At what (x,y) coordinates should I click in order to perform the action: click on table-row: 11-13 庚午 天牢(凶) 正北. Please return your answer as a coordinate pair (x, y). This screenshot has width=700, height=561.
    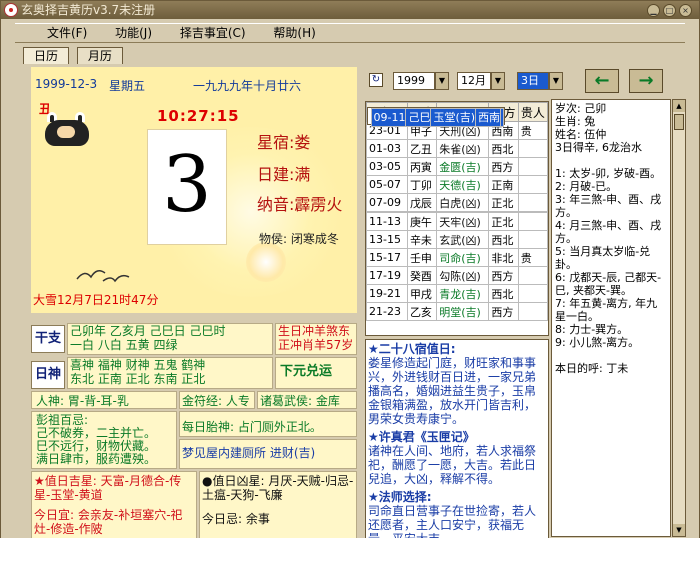
    Looking at the image, I should click on (457, 221).